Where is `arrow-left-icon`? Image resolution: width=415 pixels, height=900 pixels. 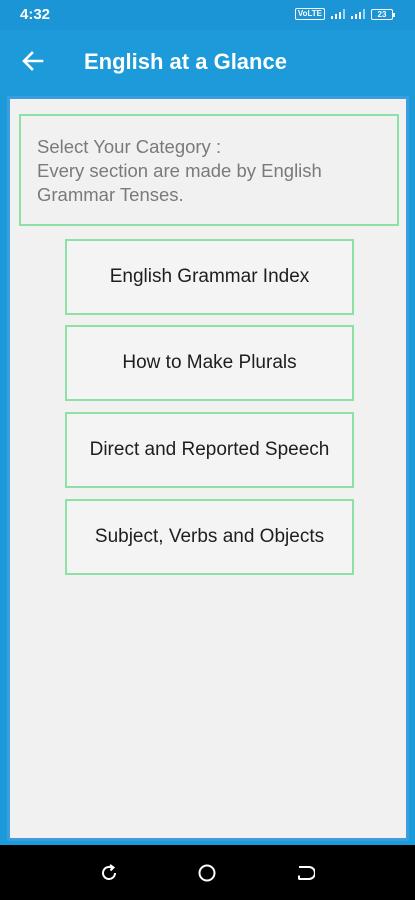 arrow-left-icon is located at coordinates (33, 61).